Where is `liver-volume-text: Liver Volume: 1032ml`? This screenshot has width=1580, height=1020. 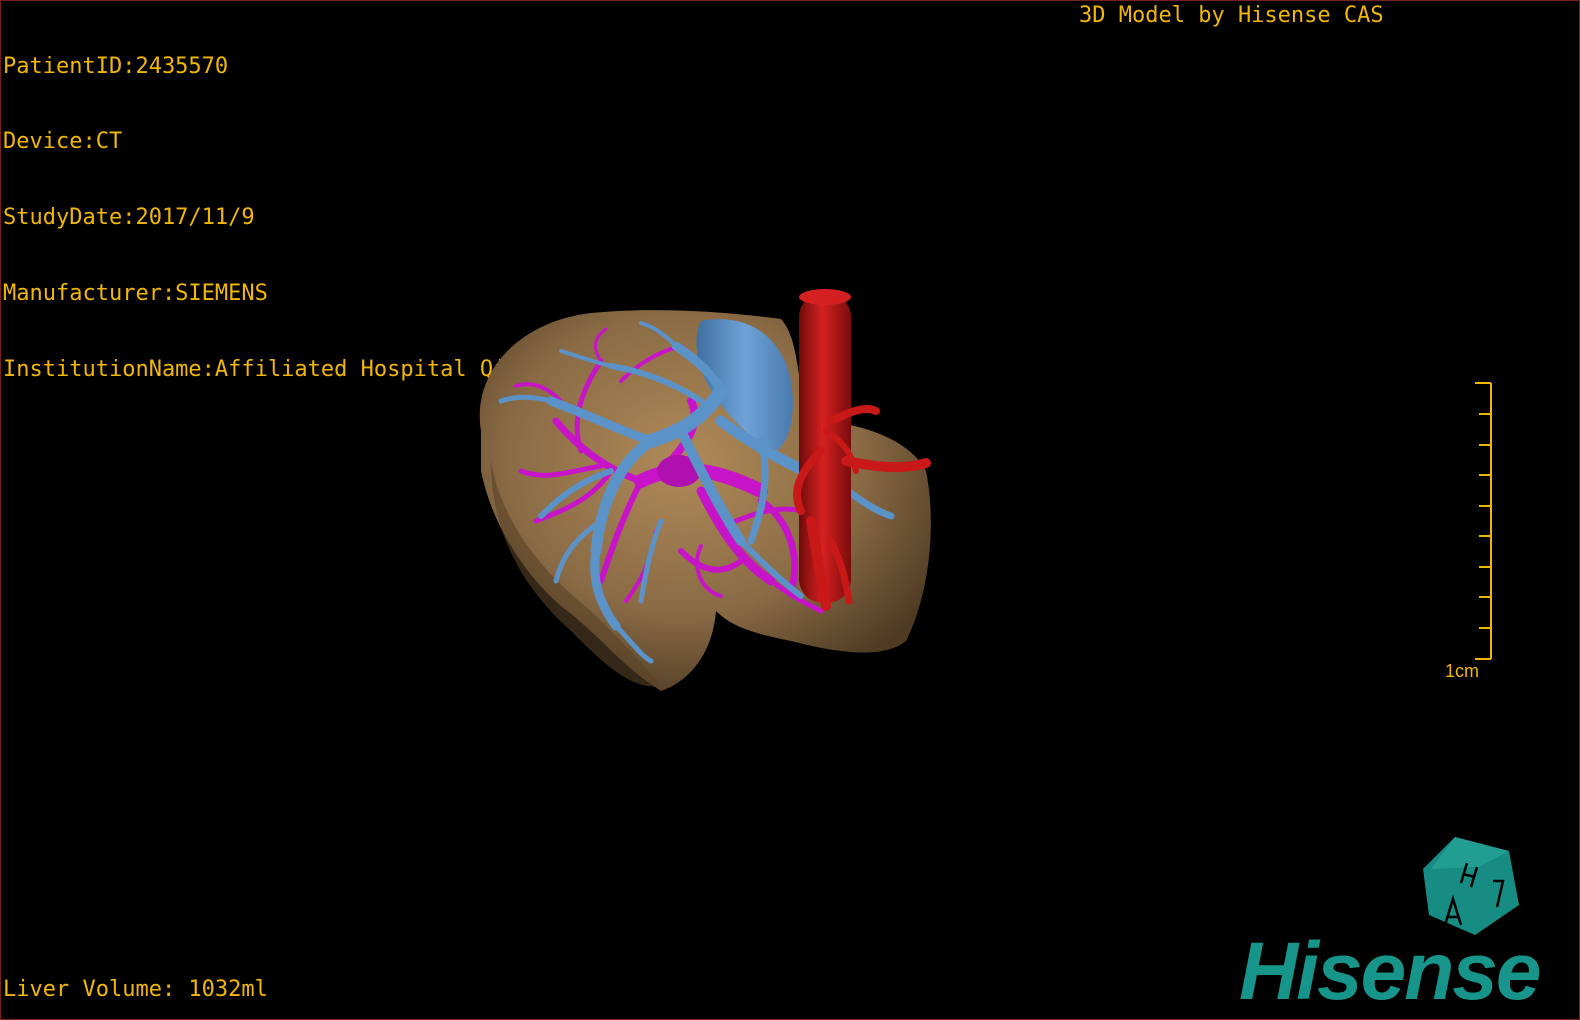 liver-volume-text: Liver Volume: 1032ml is located at coordinates (135, 989).